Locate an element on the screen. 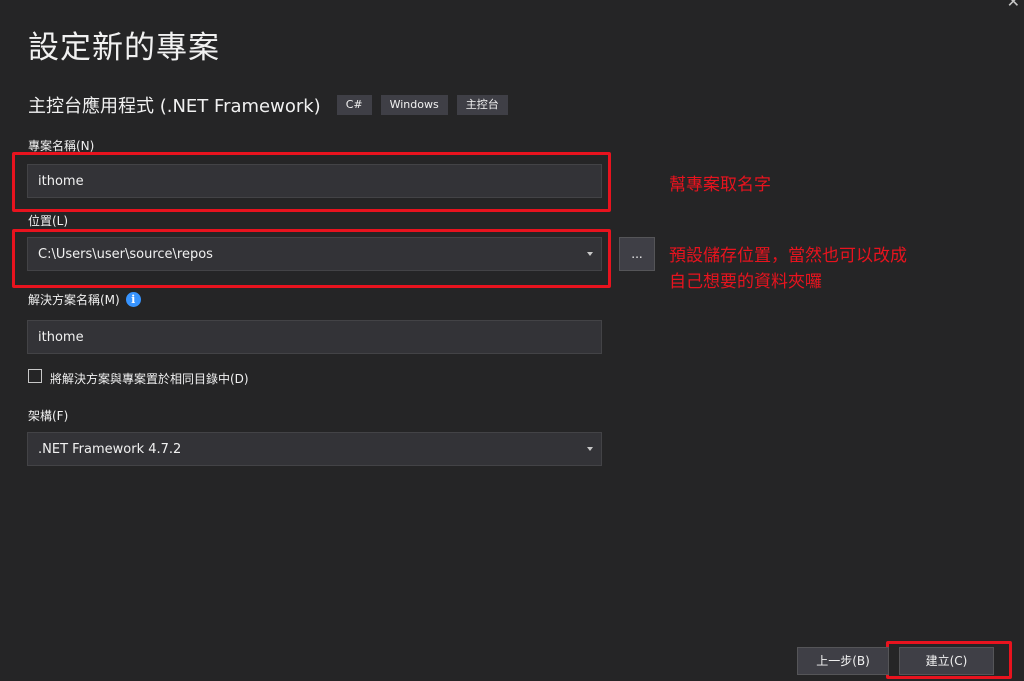 The height and width of the screenshot is (681, 1024). location-annotation-line1: 預設儲存位置，當然也可以改成 is located at coordinates (788, 256).